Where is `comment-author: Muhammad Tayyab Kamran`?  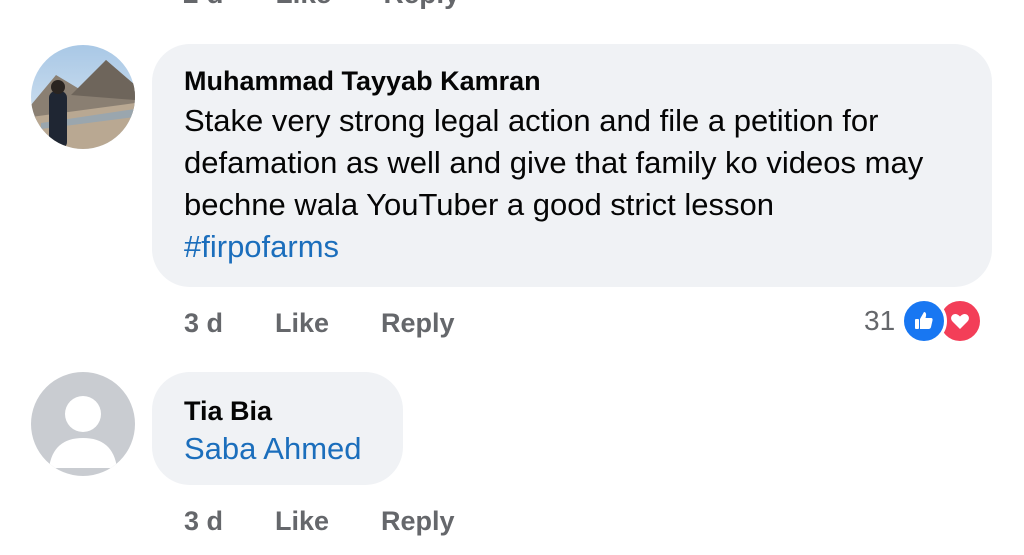 comment-author: Muhammad Tayyab Kamran is located at coordinates (572, 81).